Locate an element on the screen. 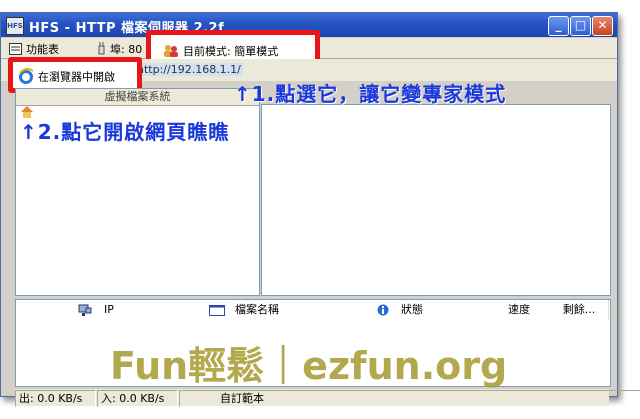 The height and width of the screenshot is (419, 640). port-button: 埠: 80 is located at coordinates (119, 49).